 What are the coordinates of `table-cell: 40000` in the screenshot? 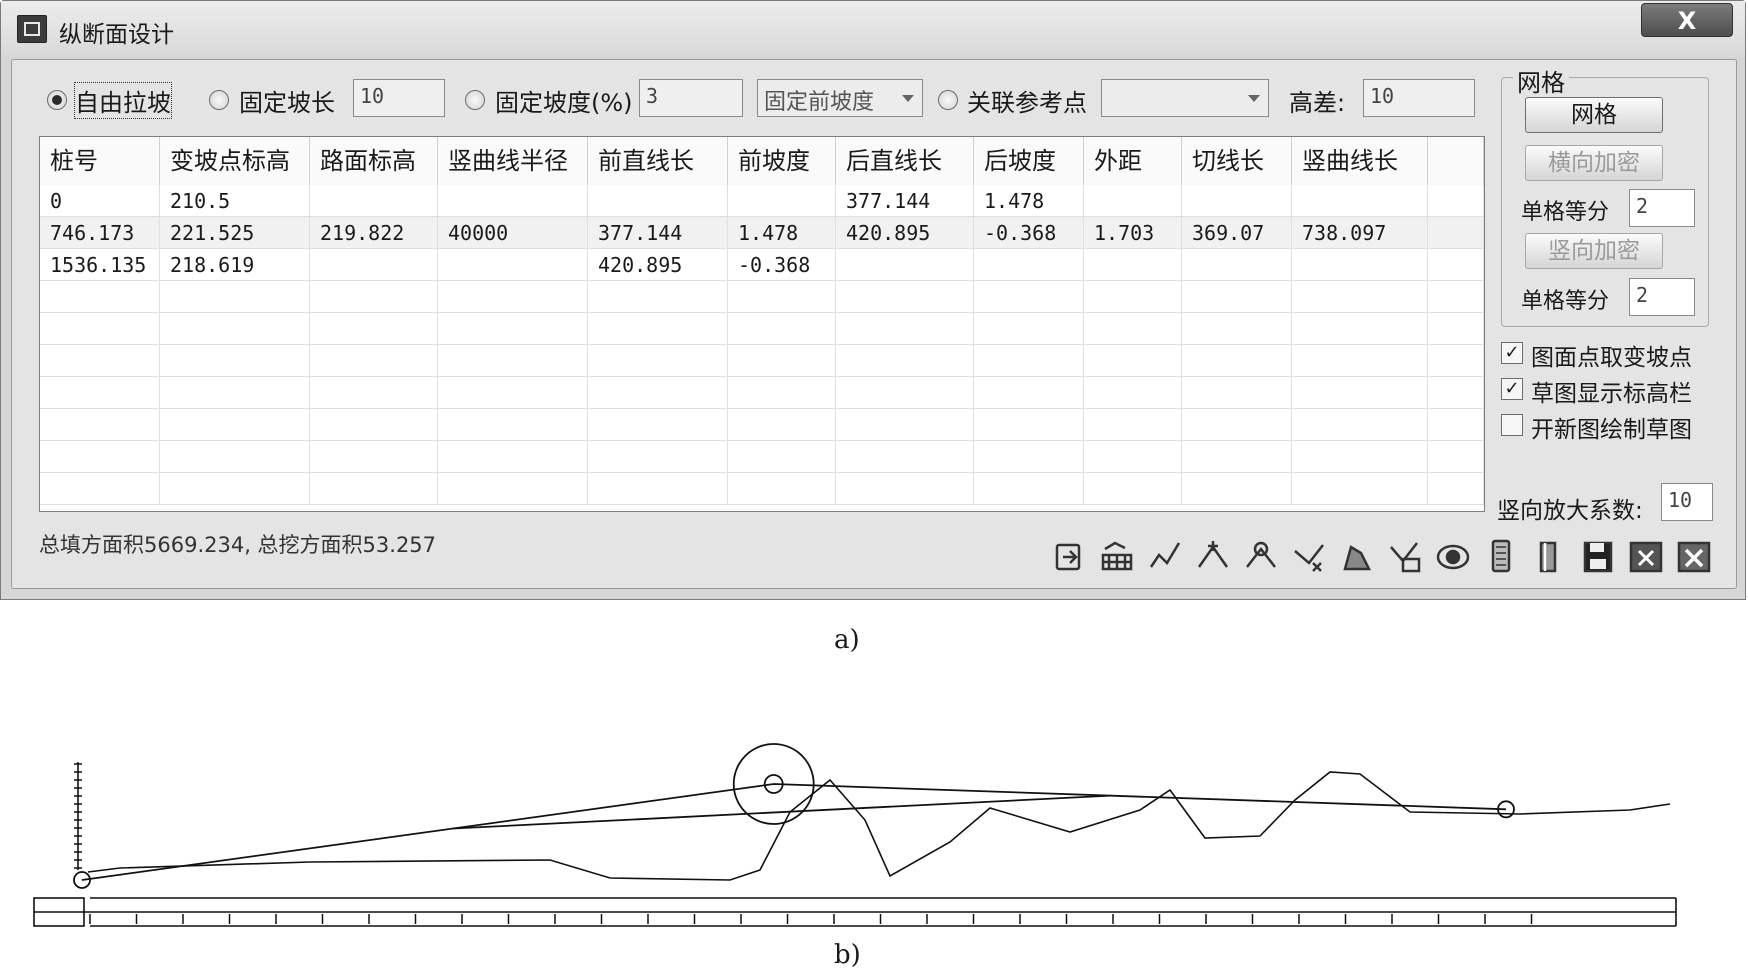 It's located at (513, 233).